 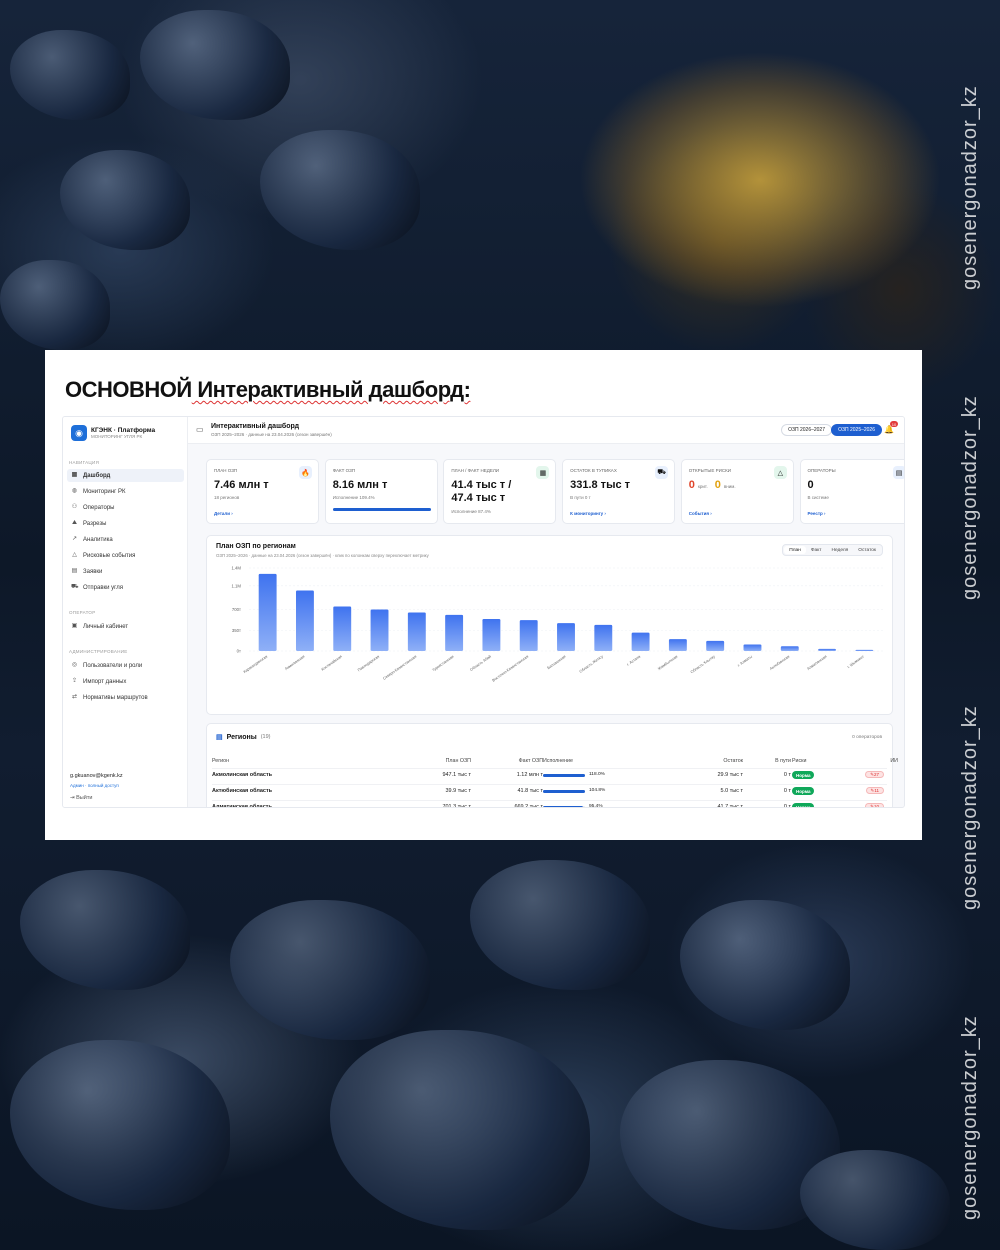 What do you see at coordinates (458, 761) in the screenshot?
I see `table-header: План ОЗП` at bounding box center [458, 761].